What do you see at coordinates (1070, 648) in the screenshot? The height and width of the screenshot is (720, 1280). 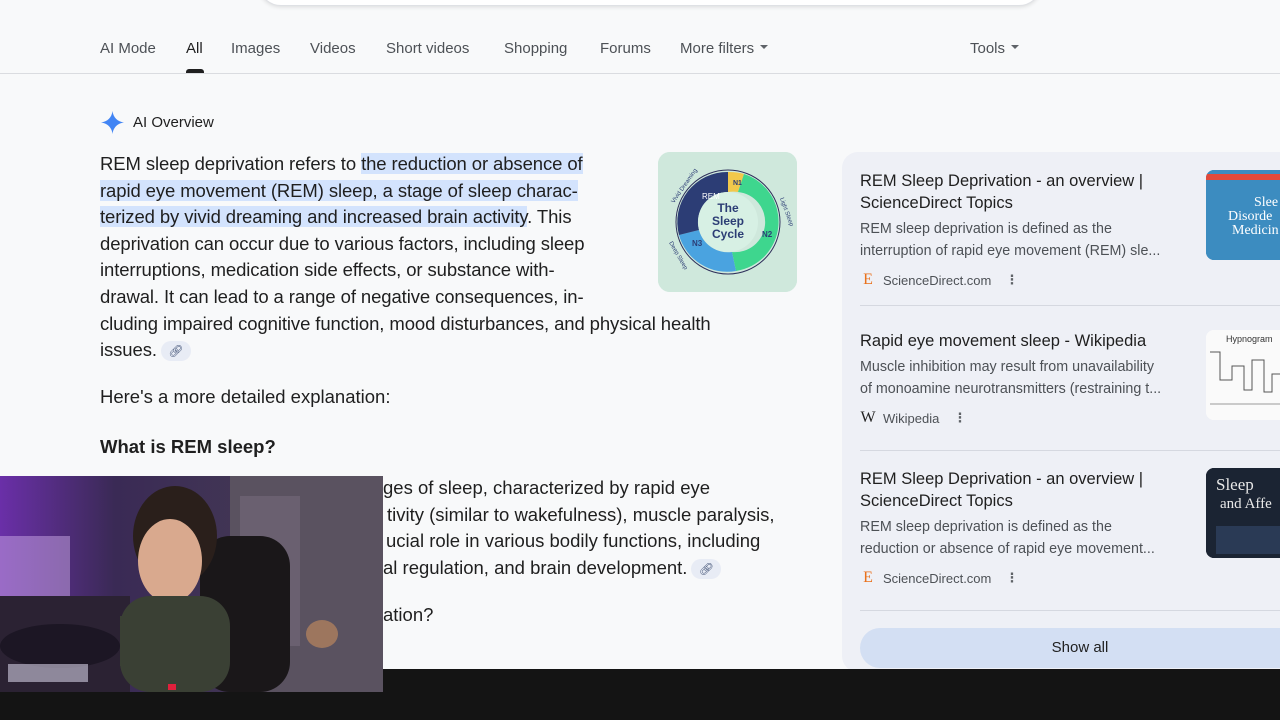 I see `show-all-button: Show all` at bounding box center [1070, 648].